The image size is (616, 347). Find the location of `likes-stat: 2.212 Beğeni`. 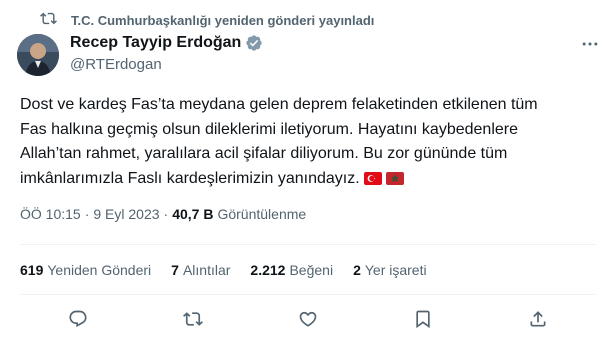

likes-stat: 2.212 Beğeni is located at coordinates (291, 270).